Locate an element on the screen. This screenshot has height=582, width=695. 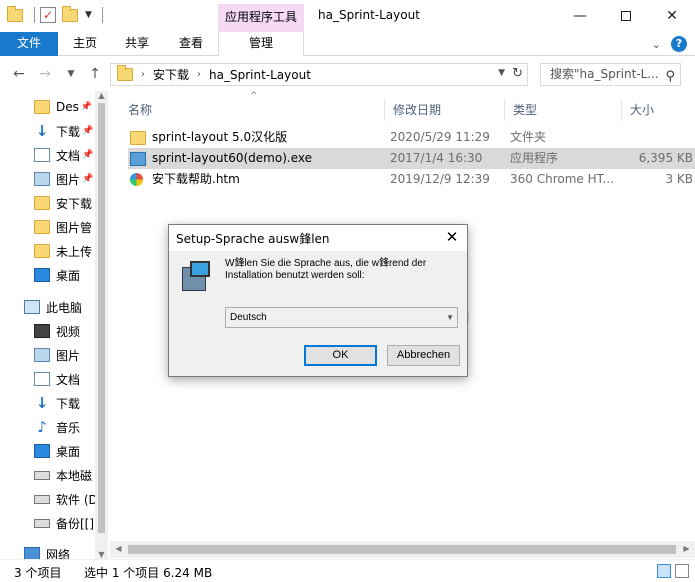
nav-label: 备份[[] is located at coordinates (75, 523).